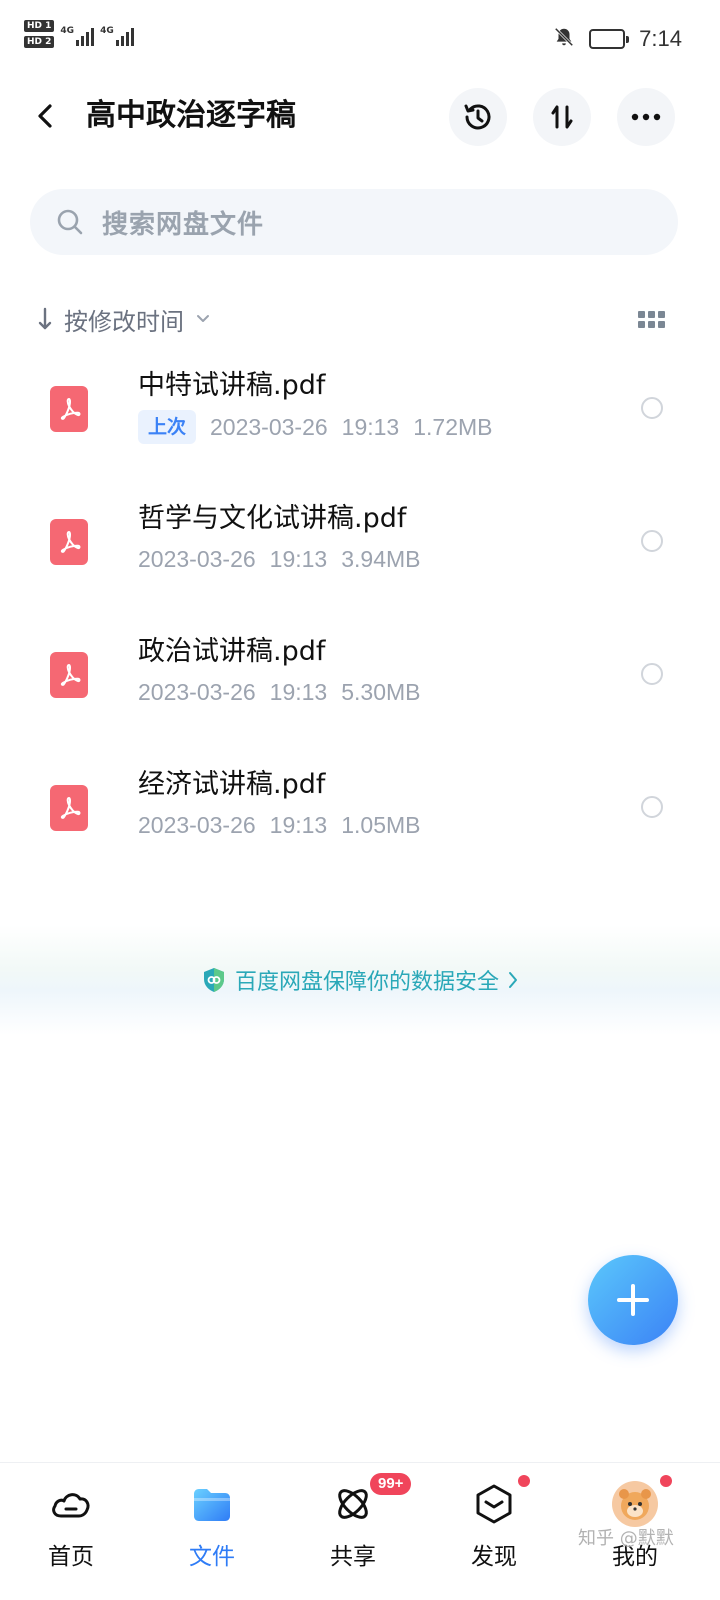 The image size is (720, 1600). I want to click on file-meta: 2023-03-26 19:13 3.94MB, so click(279, 559).